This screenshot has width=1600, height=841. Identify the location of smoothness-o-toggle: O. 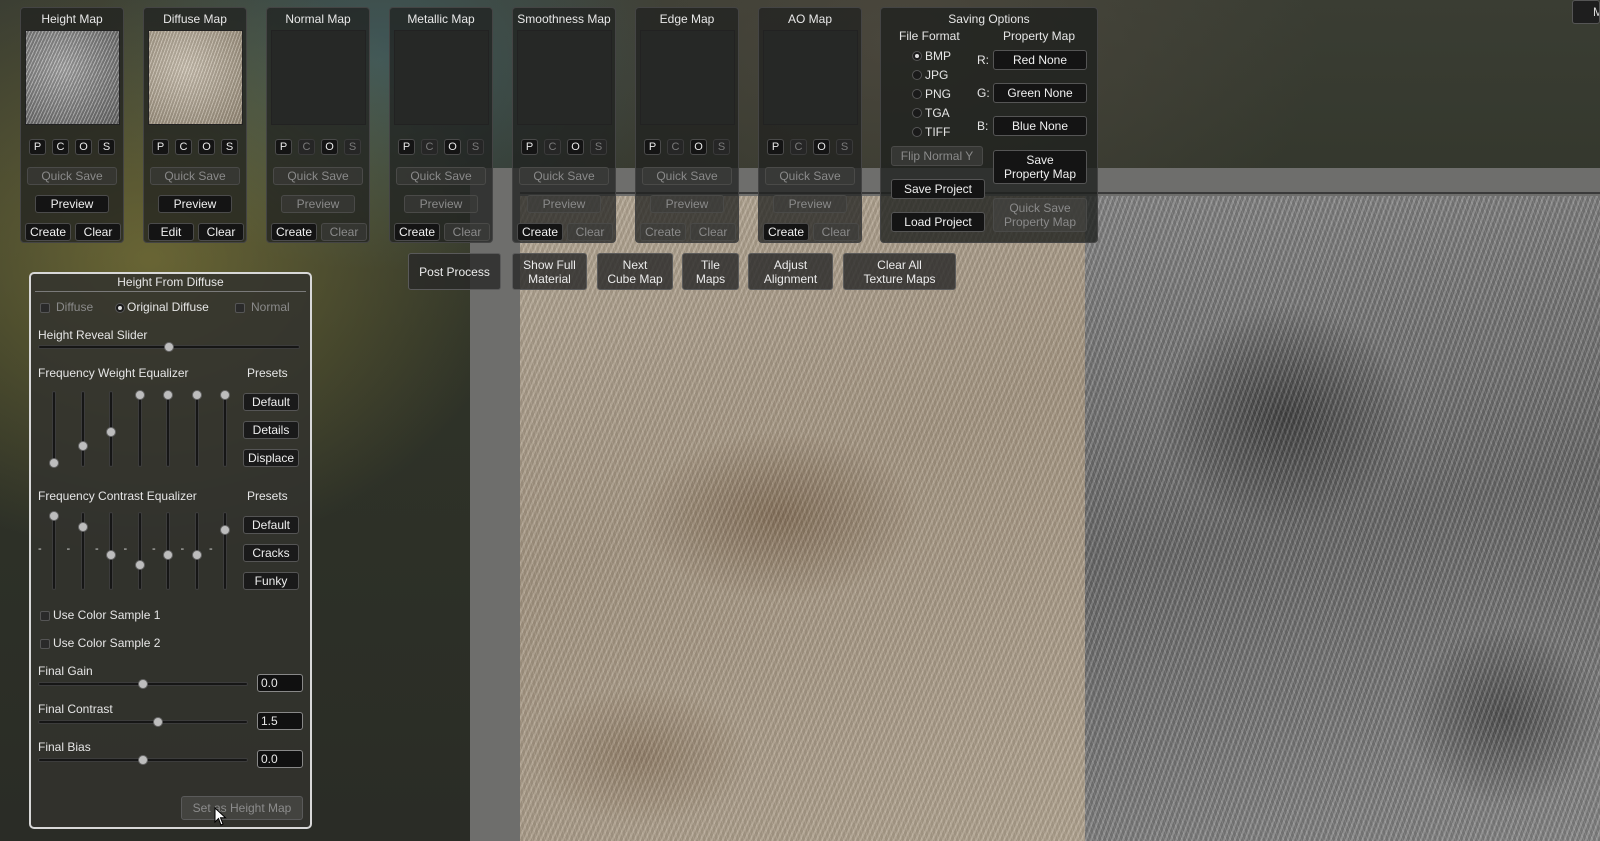
(575, 147).